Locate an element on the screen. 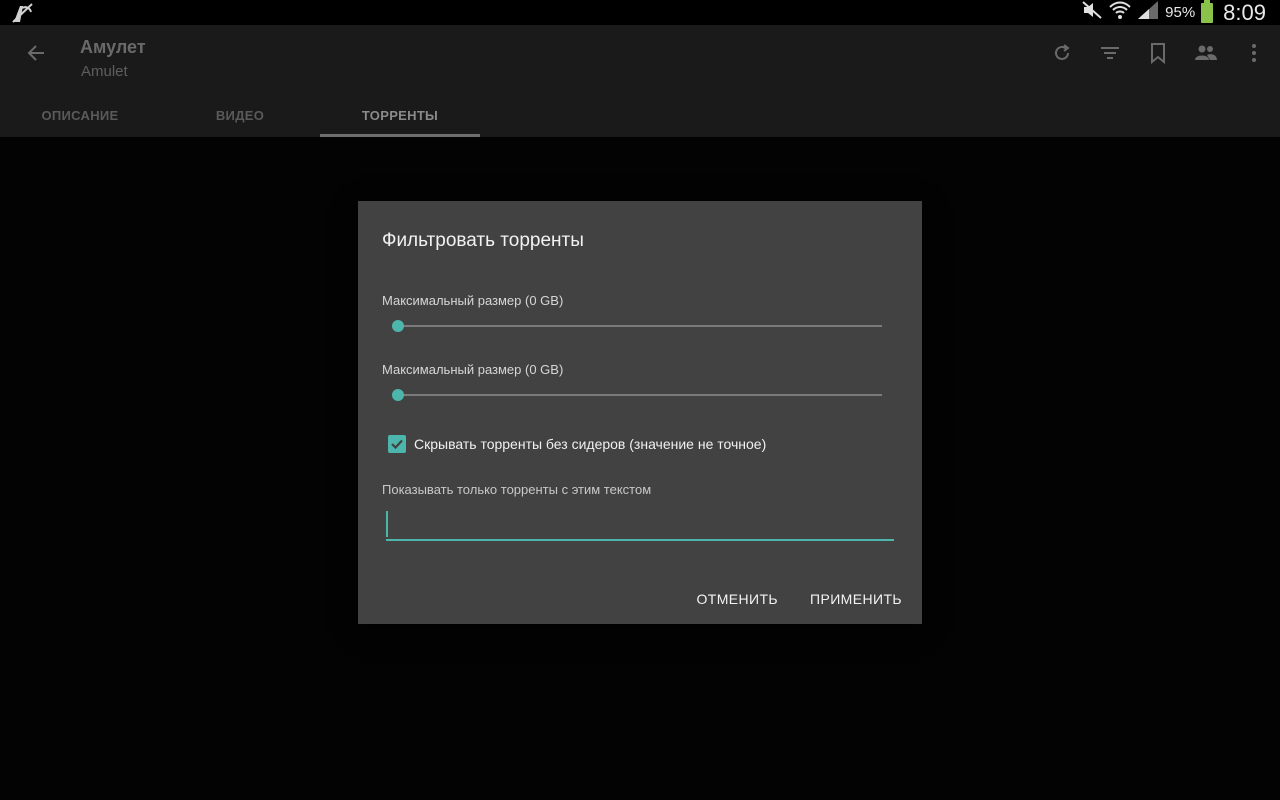 This screenshot has width=1280, height=800. page-title: Амулет is located at coordinates (113, 47).